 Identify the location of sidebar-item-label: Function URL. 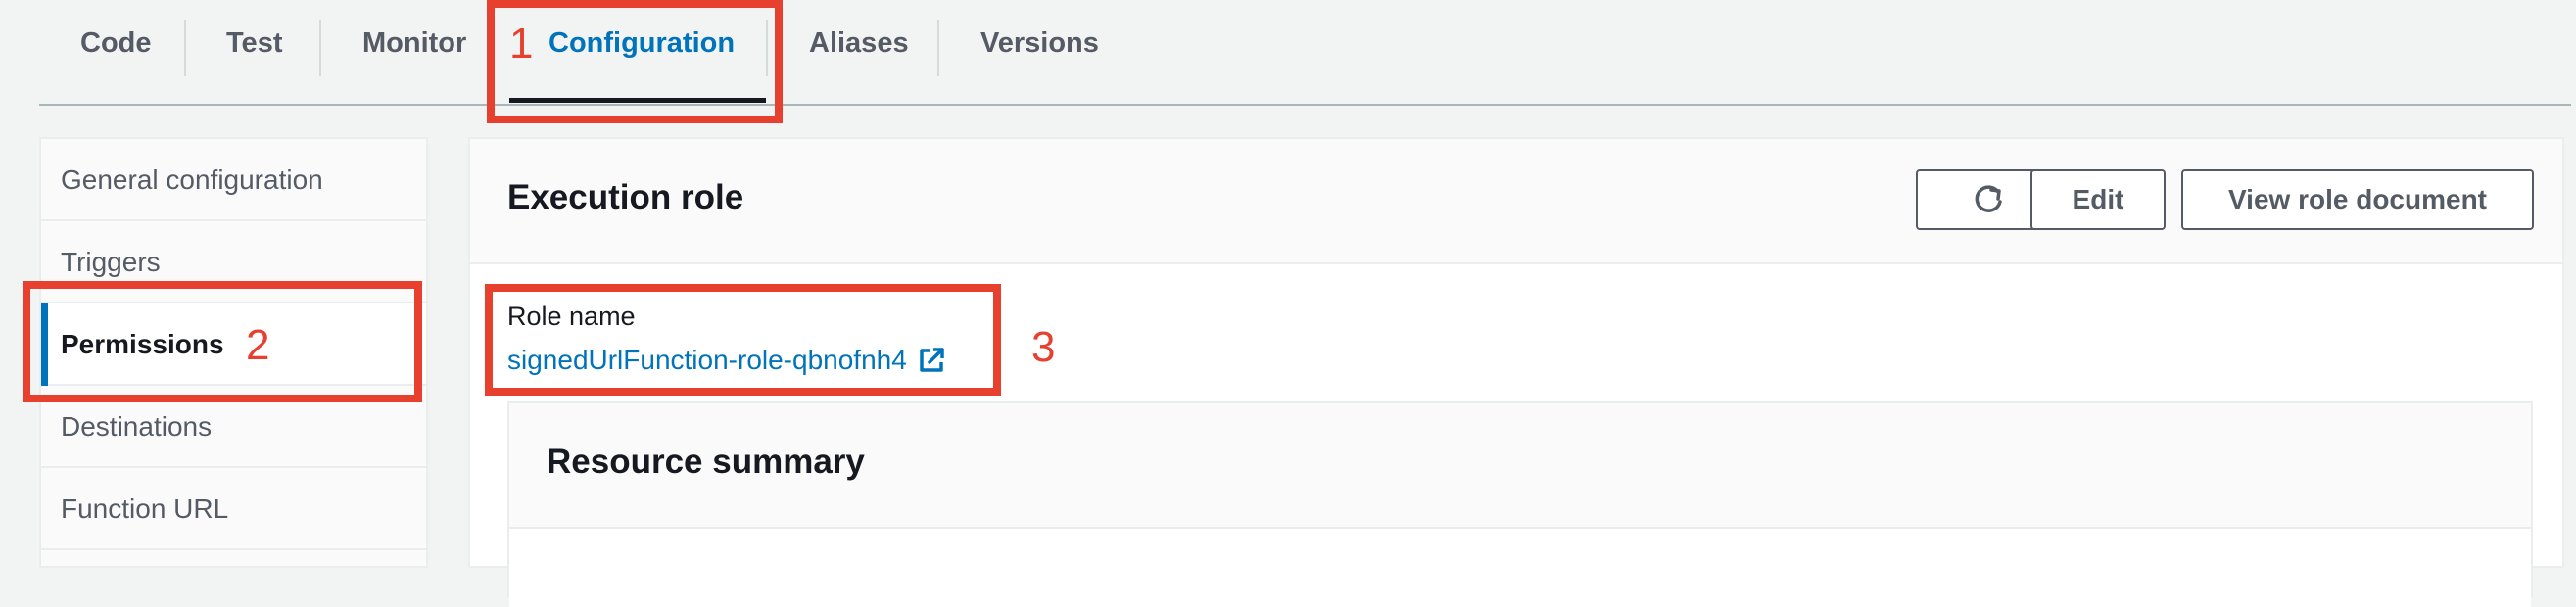
(145, 509).